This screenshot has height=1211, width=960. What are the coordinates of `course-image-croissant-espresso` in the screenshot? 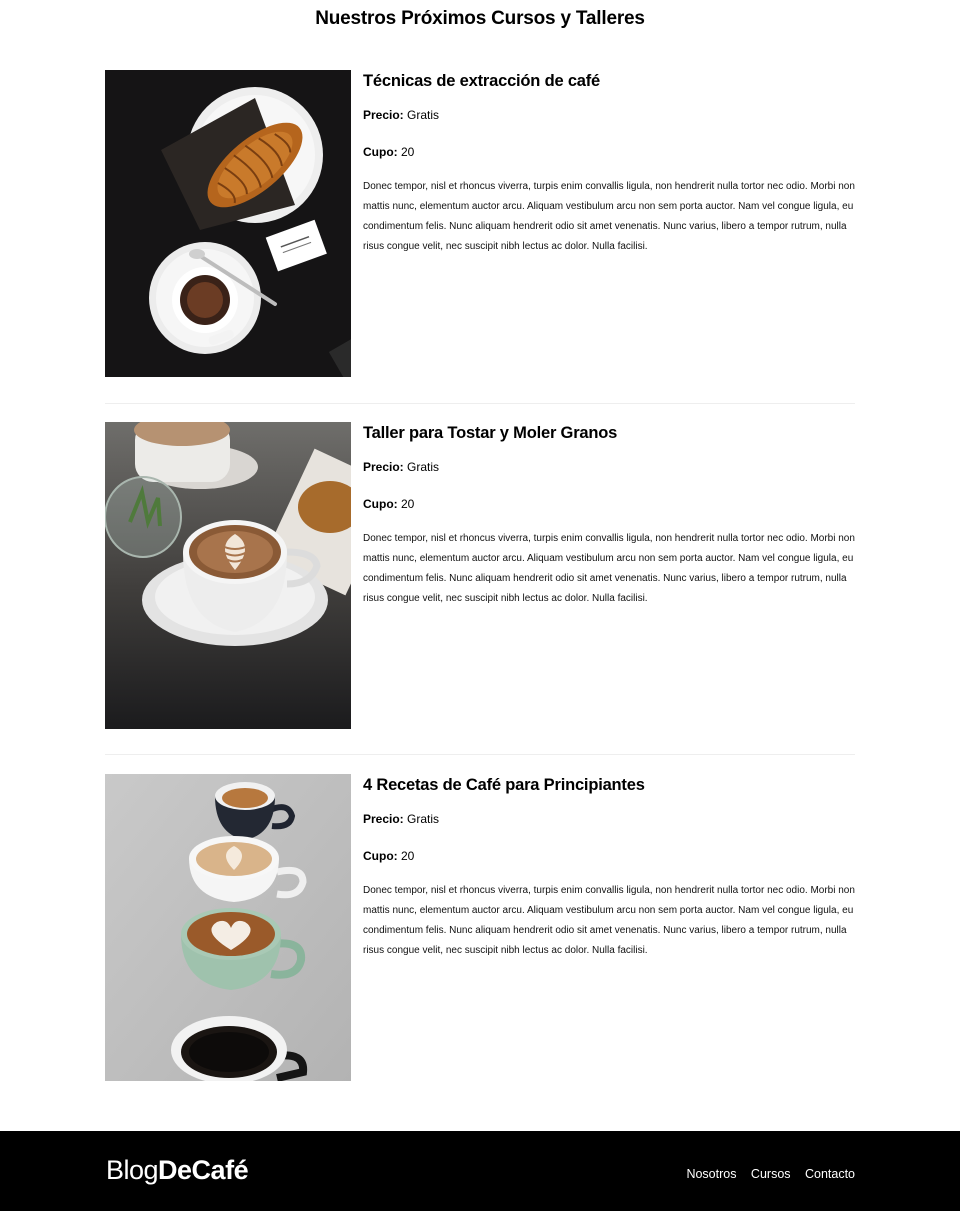 It's located at (228, 223).